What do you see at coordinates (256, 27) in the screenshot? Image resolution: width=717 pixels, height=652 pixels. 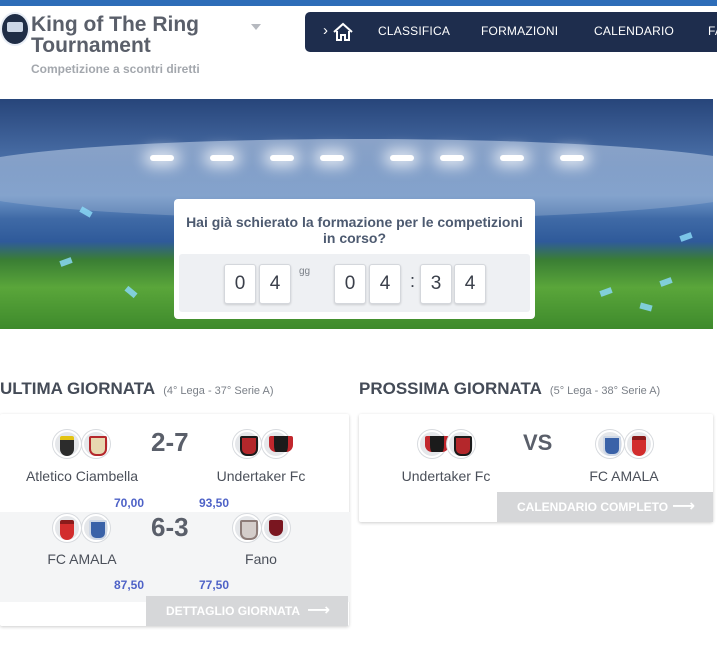 I see `caret-down-icon` at bounding box center [256, 27].